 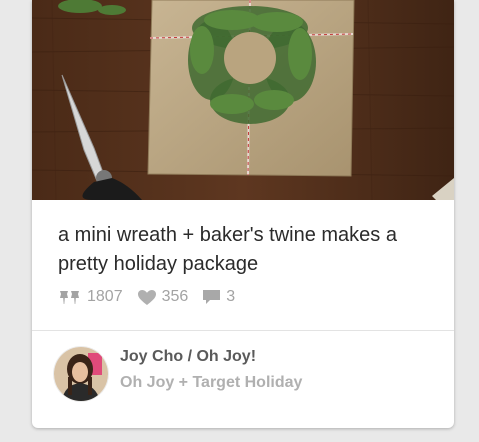 I want to click on like-count-stat: 356, so click(x=163, y=297).